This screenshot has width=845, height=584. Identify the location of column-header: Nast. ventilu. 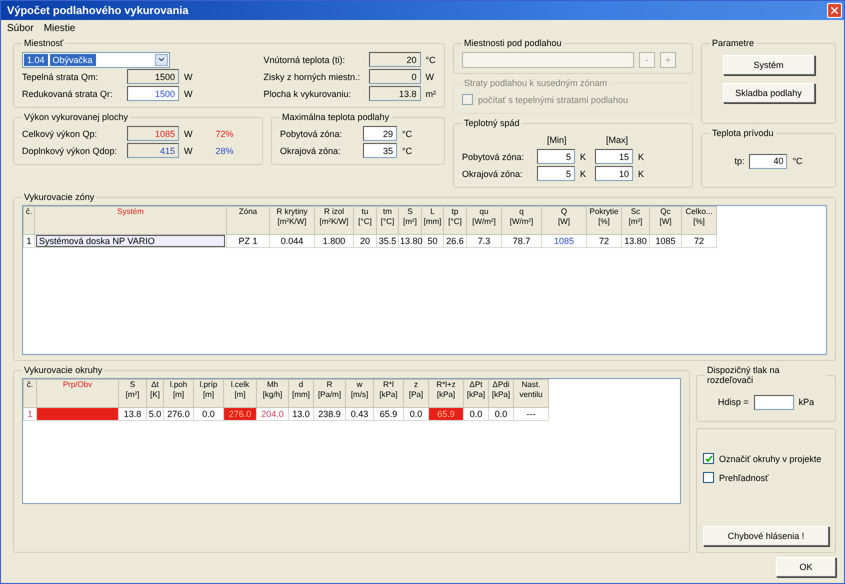
(531, 394).